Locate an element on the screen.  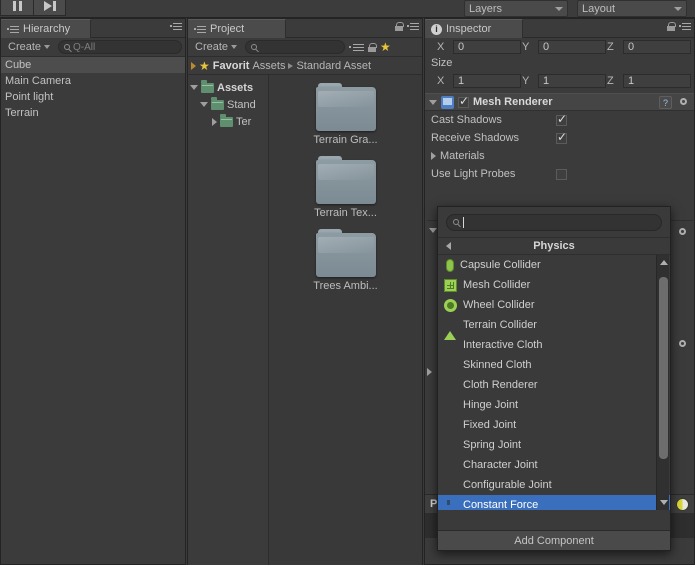
step-button is located at coordinates (49, 8).